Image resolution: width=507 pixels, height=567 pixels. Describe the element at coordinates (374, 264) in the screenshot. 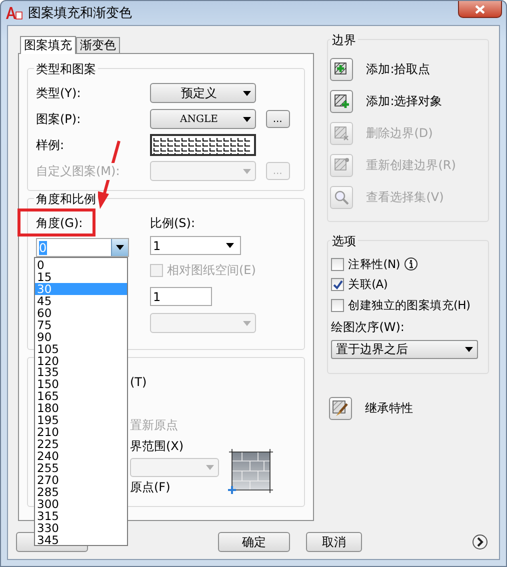

I see `checkbox-label: 注释性(N)` at that location.